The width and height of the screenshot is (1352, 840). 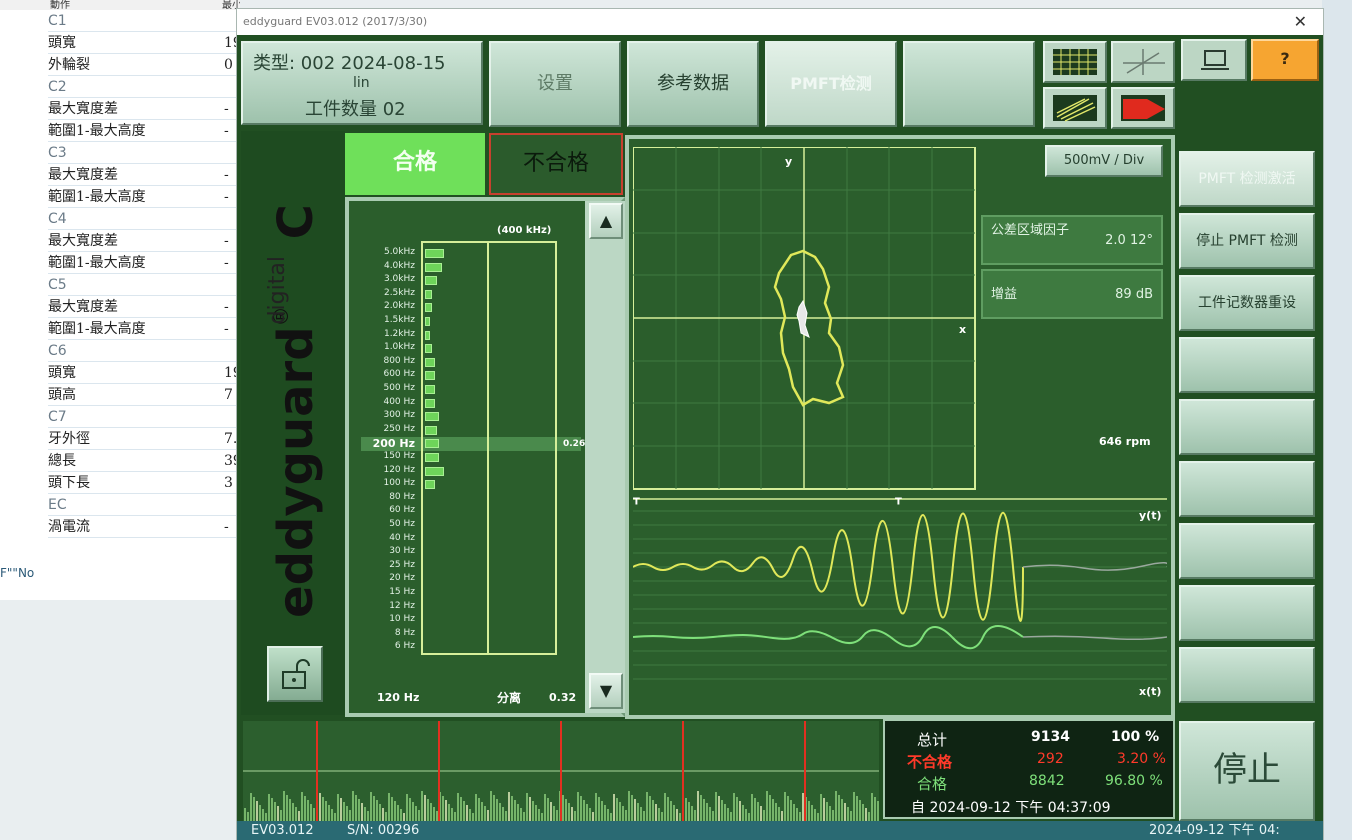 I want to click on frequency-label: 250 Hz, so click(x=386, y=429).